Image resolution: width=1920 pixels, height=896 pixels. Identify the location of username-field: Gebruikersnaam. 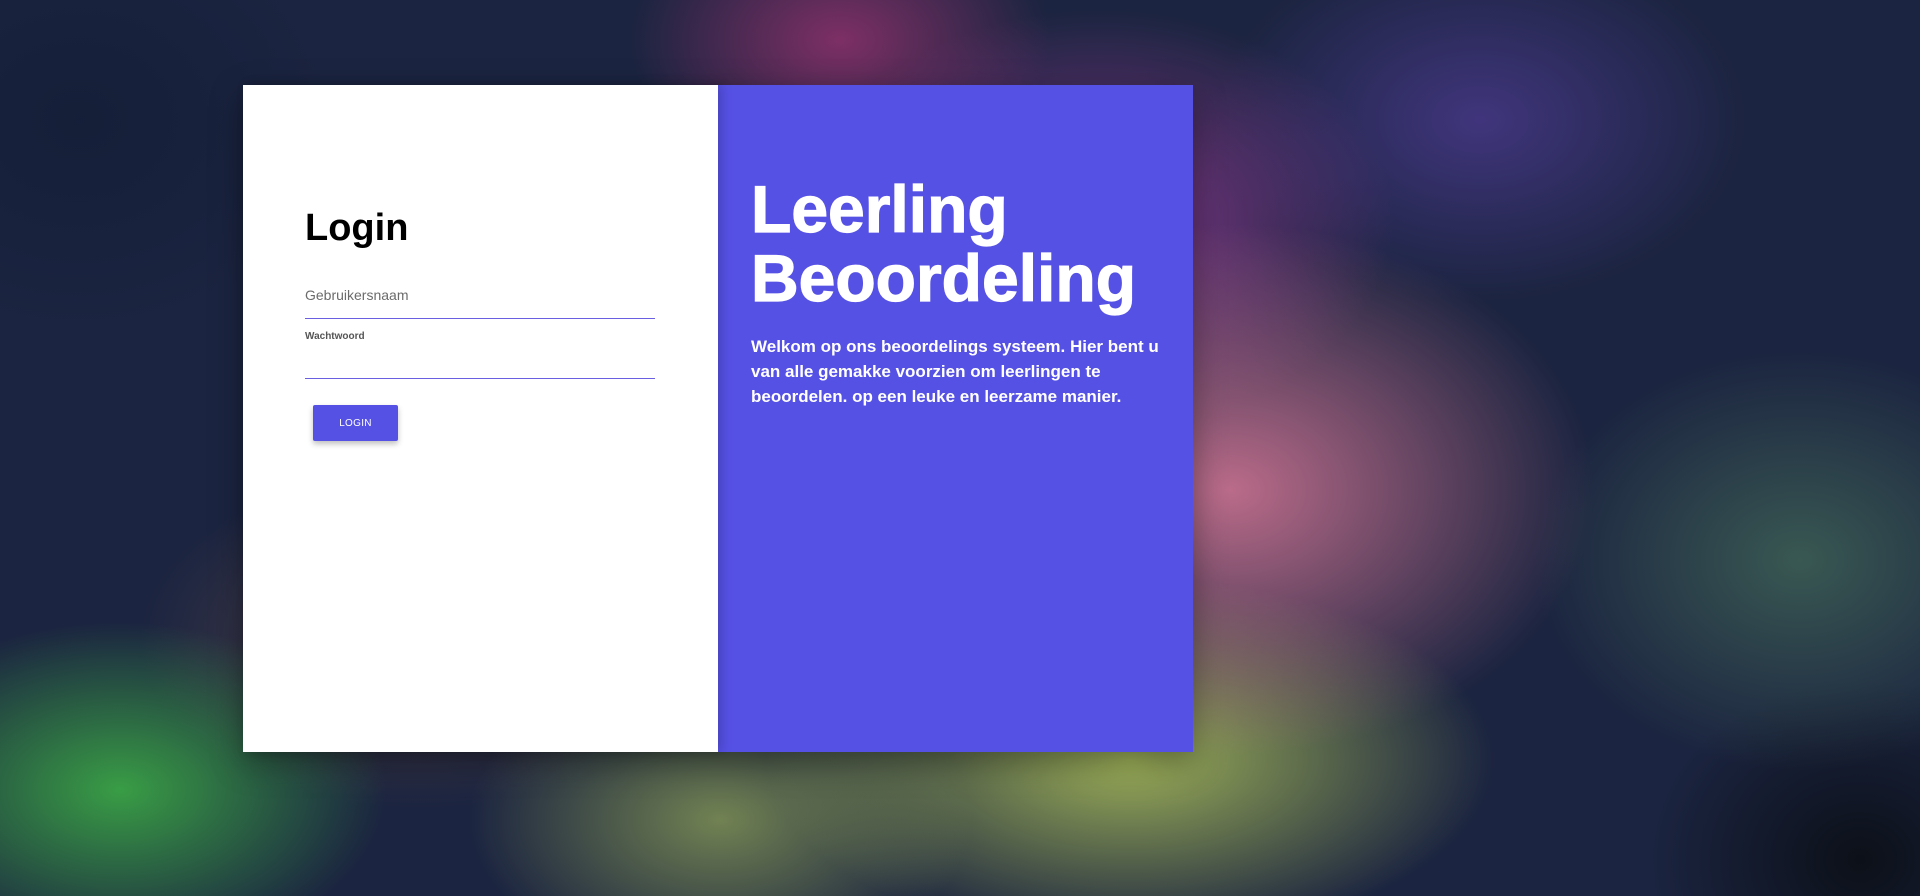
(480, 302).